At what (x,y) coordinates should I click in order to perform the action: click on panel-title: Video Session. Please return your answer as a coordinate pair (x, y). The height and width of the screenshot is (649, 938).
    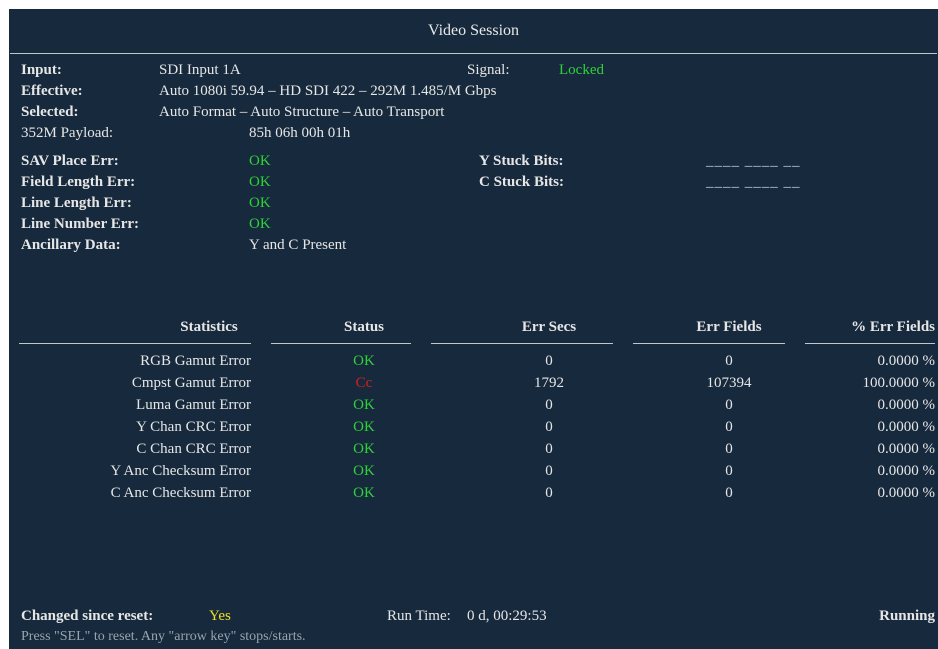
    Looking at the image, I should click on (473, 30).